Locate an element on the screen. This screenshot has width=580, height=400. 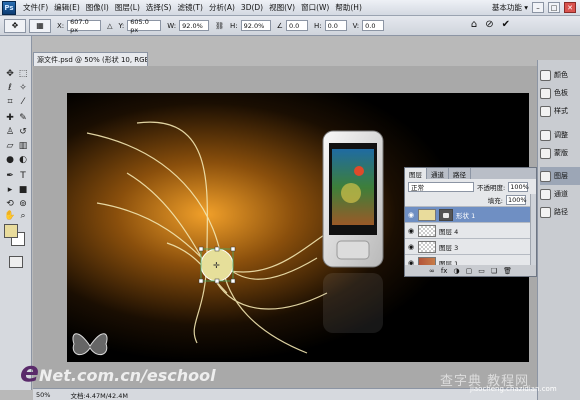
status-zoom: 50% is located at coordinates (43, 395).